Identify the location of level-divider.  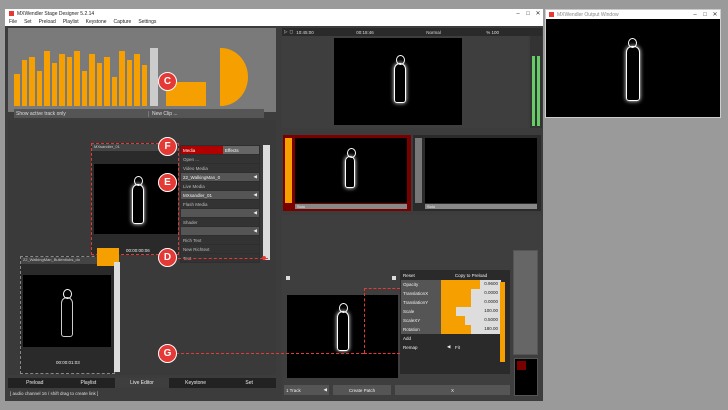
(154, 77).